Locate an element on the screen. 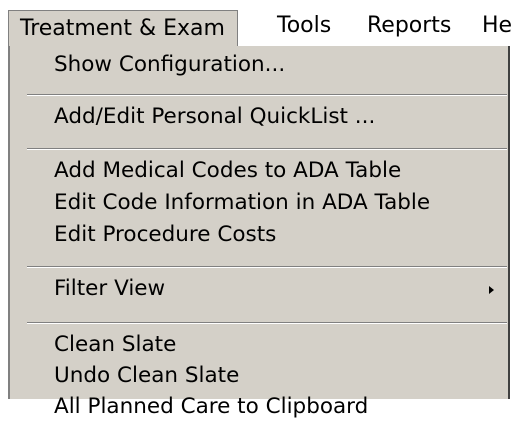 The image size is (516, 422). menu-item-clean-slate: Clean Slate is located at coordinates (115, 345).